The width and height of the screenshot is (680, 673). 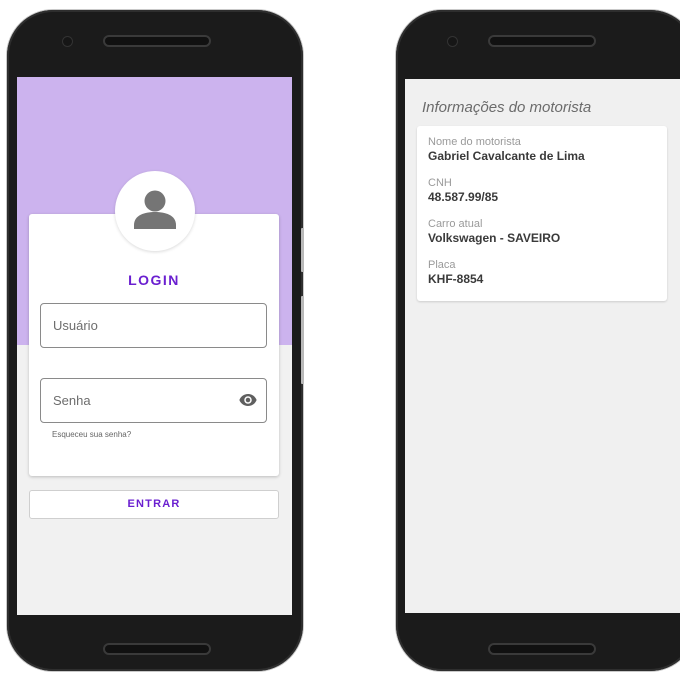 I want to click on login-title: LOGIN, so click(x=154, y=280).